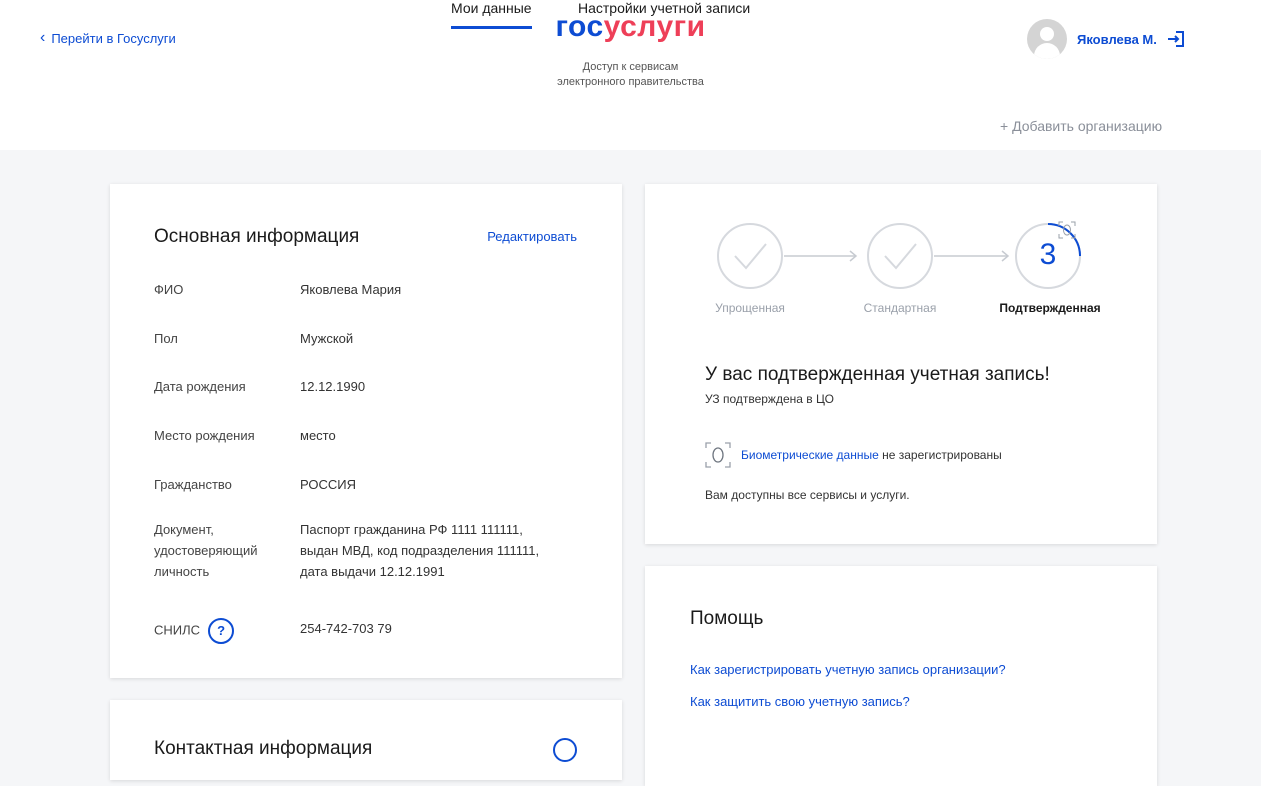 This screenshot has width=1261, height=786. What do you see at coordinates (900, 256) in the screenshot?
I see `step-standard-circle` at bounding box center [900, 256].